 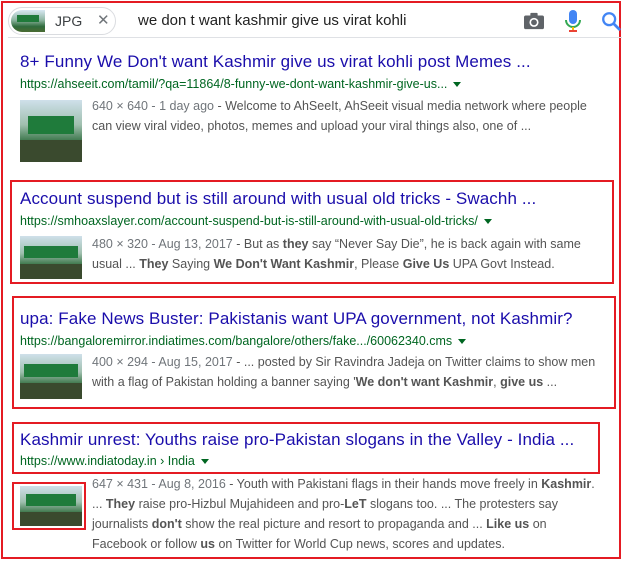 What do you see at coordinates (508, 524) in the screenshot?
I see `snippet-bold: Like us` at bounding box center [508, 524].